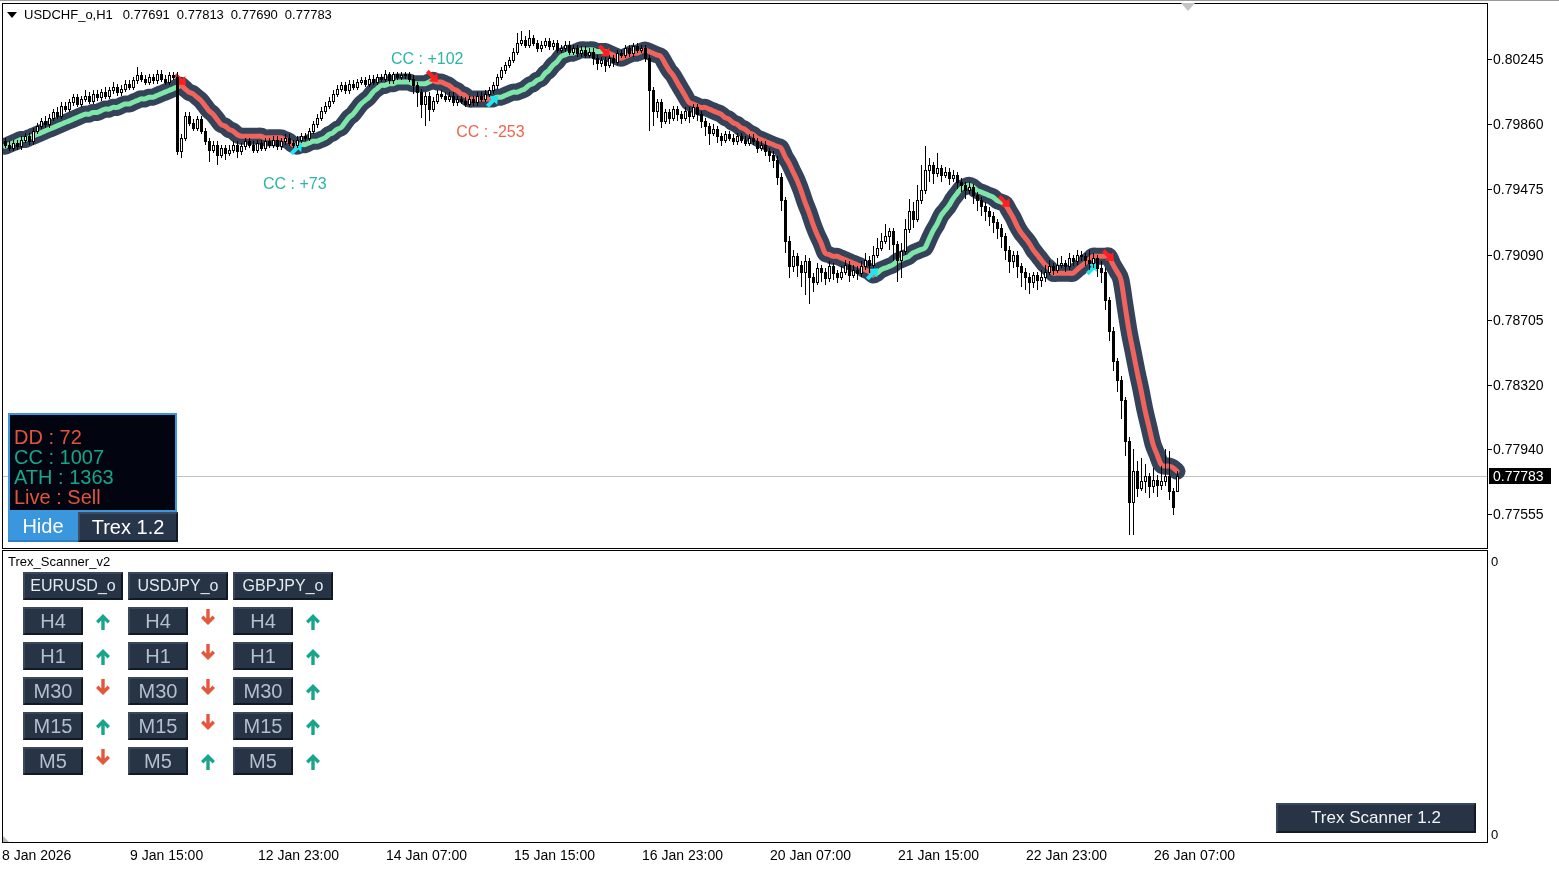 The width and height of the screenshot is (1559, 873). What do you see at coordinates (810, 855) in the screenshot?
I see `time-axis-label: 20 Jan 07:00` at bounding box center [810, 855].